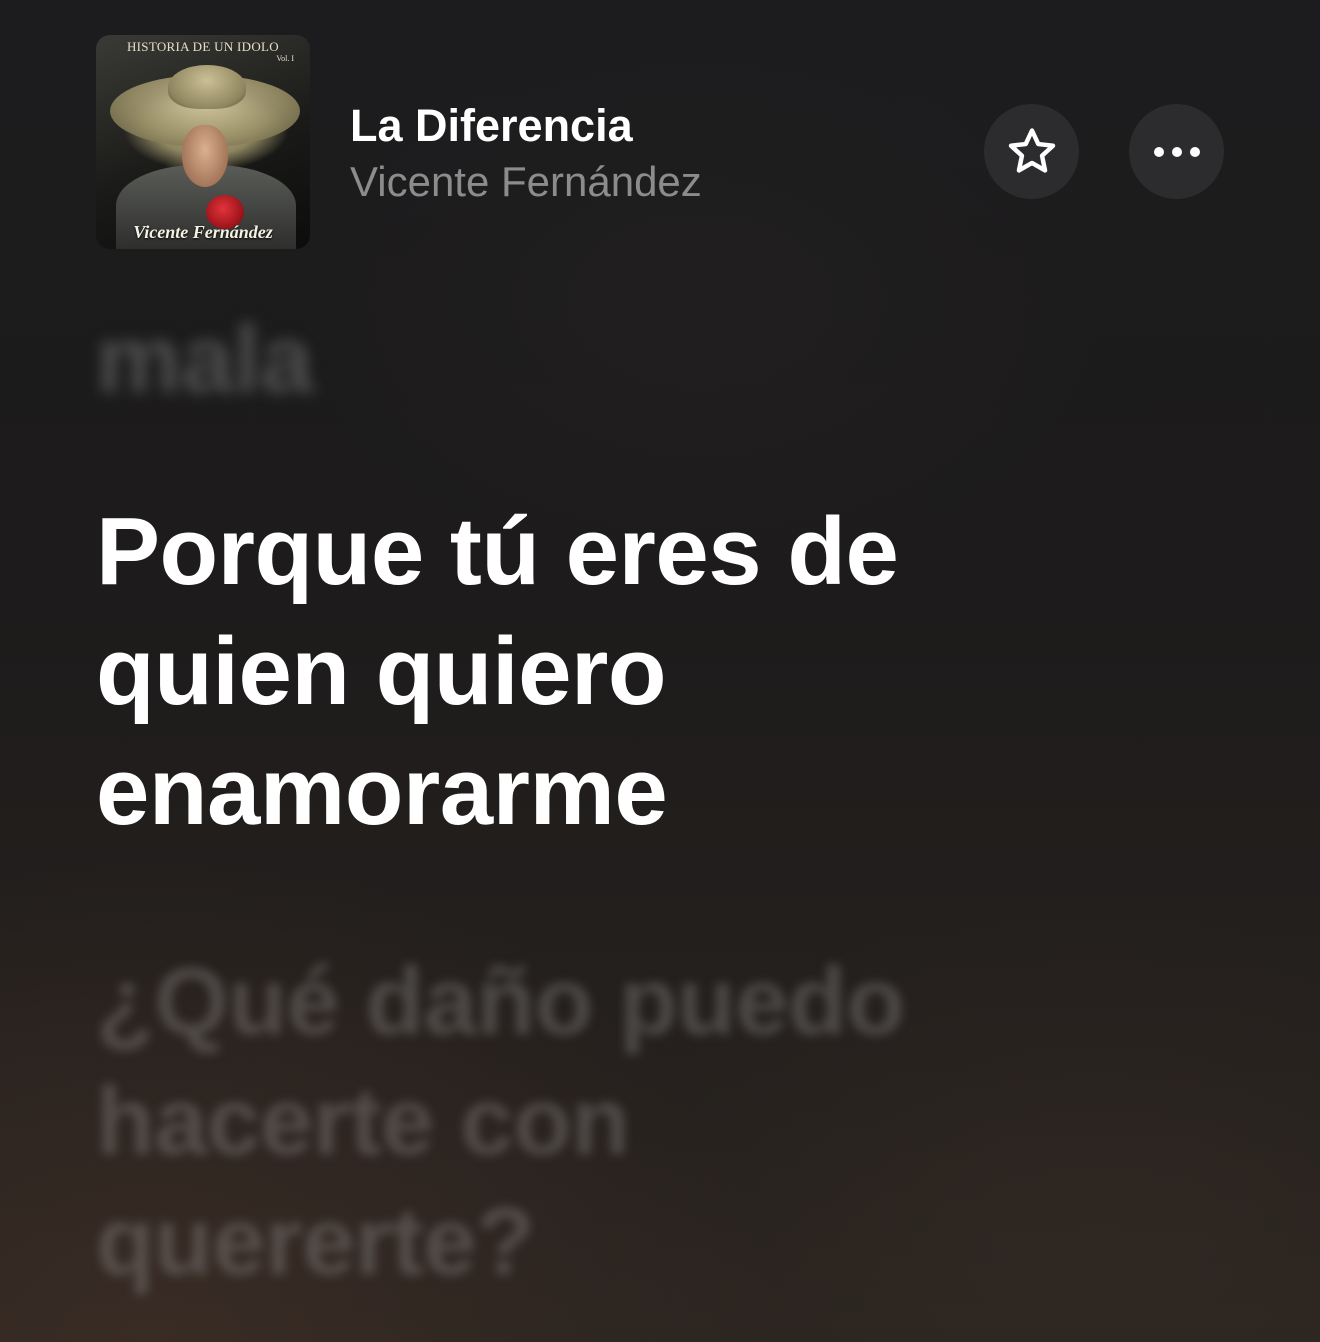 This screenshot has height=1342, width=1320. I want to click on more-options-button, so click(1176, 151).